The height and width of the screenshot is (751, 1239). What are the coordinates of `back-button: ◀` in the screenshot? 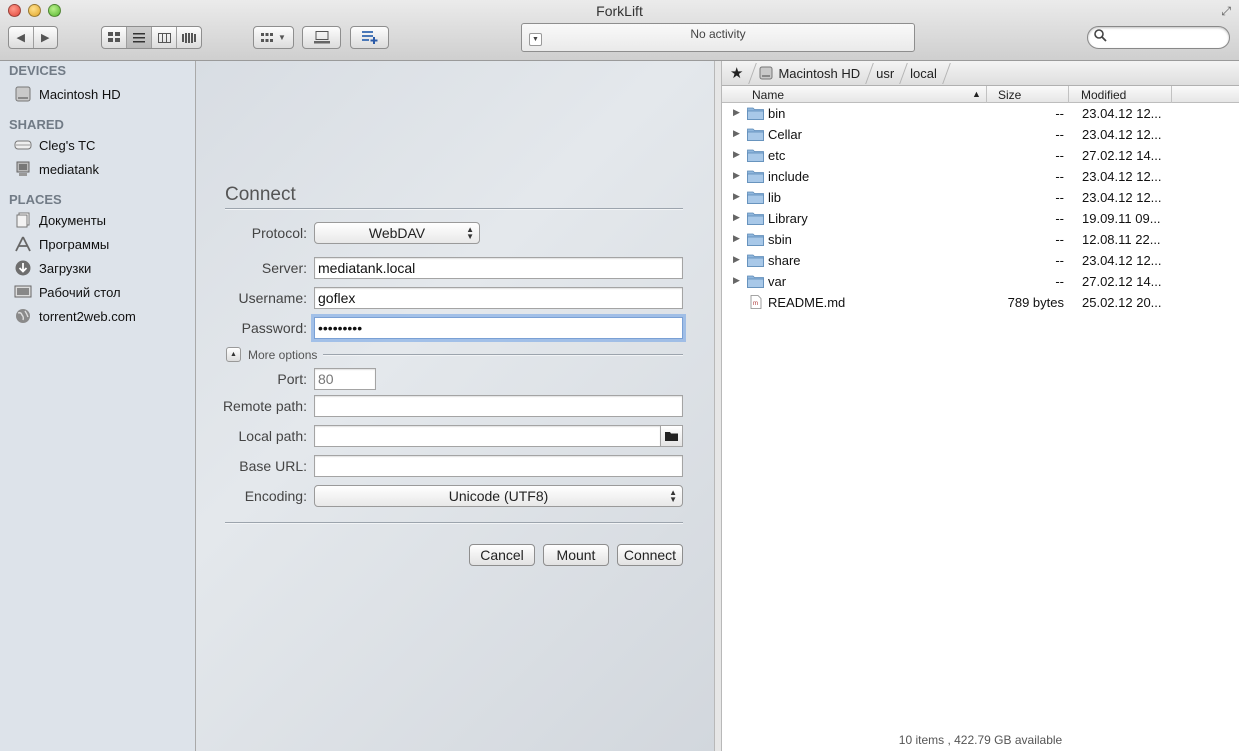 It's located at (21, 37).